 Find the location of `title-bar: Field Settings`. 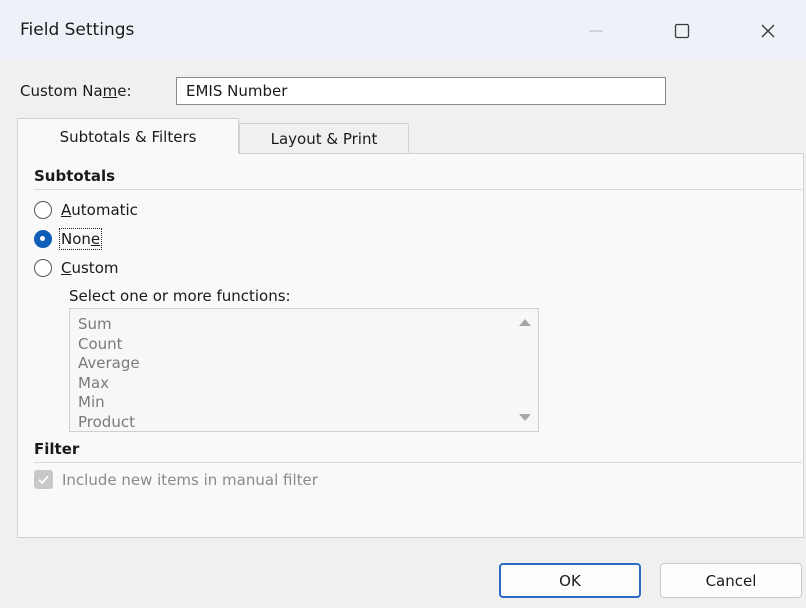

title-bar: Field Settings is located at coordinates (403, 30).